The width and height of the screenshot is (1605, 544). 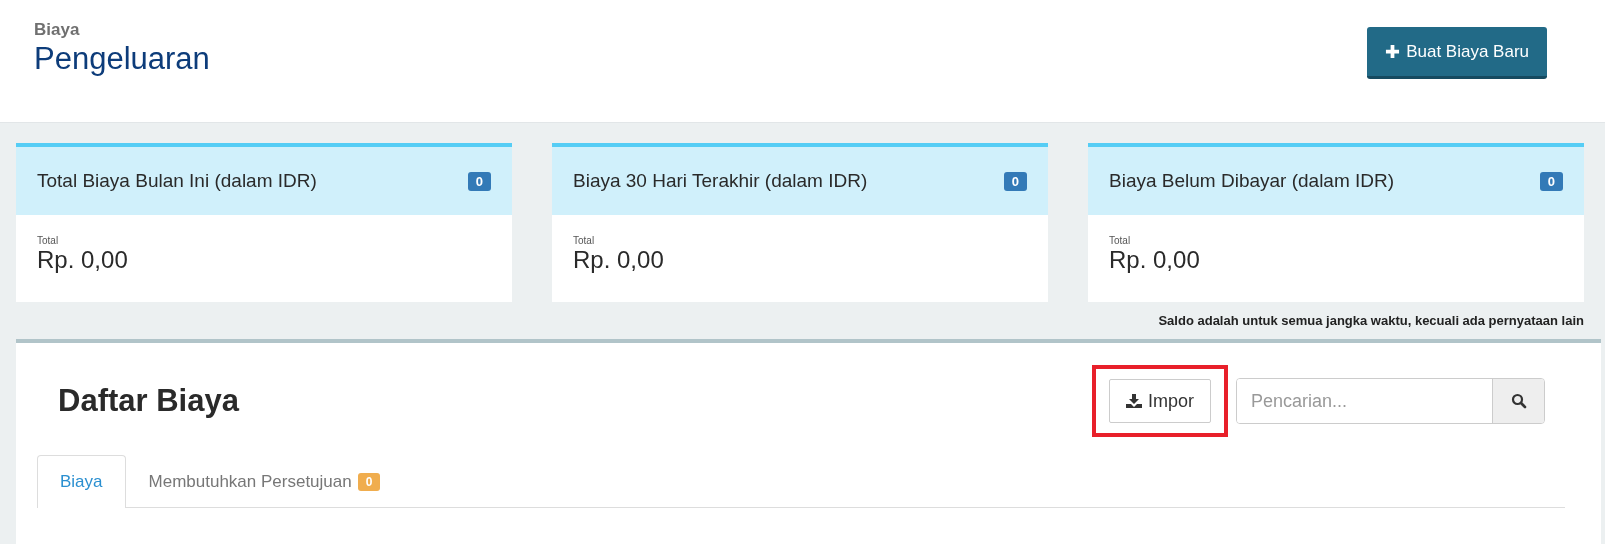 I want to click on new-expense-button: Buat Biaya Baru, so click(x=1457, y=53).